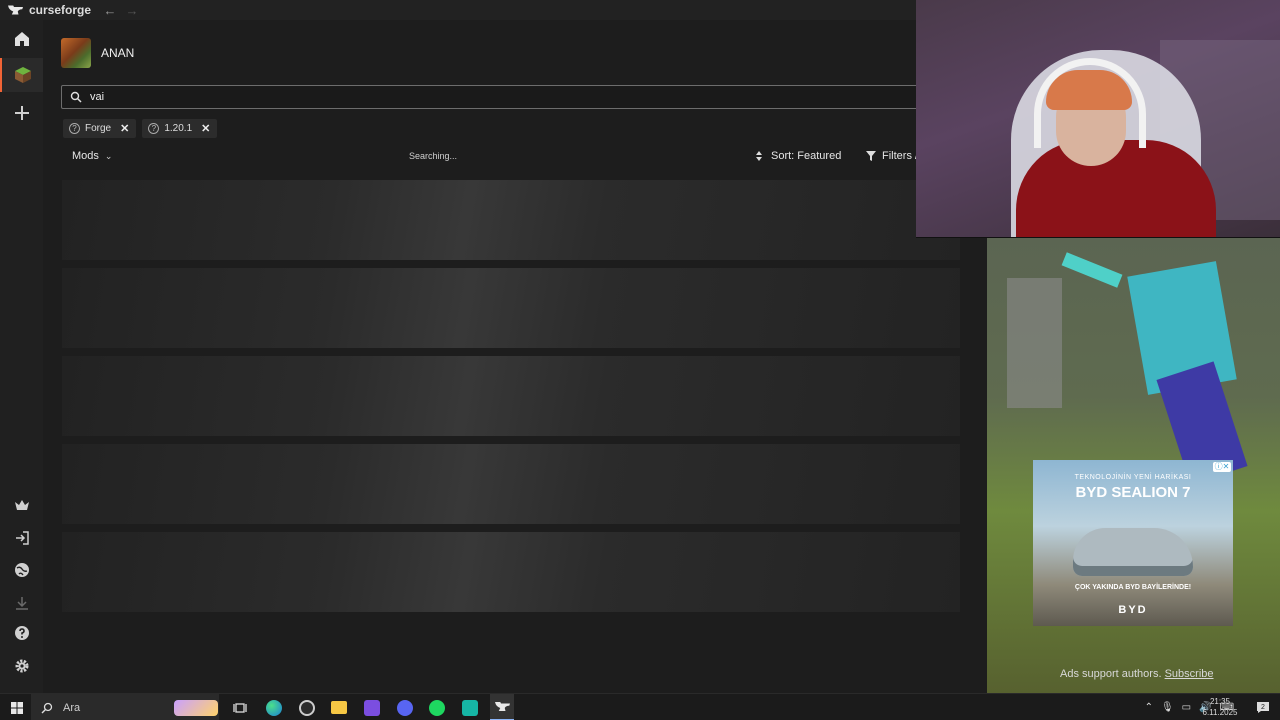 This screenshot has height=720, width=1280. Describe the element at coordinates (1034, 343) in the screenshot. I see `artwork-skeleton` at that location.